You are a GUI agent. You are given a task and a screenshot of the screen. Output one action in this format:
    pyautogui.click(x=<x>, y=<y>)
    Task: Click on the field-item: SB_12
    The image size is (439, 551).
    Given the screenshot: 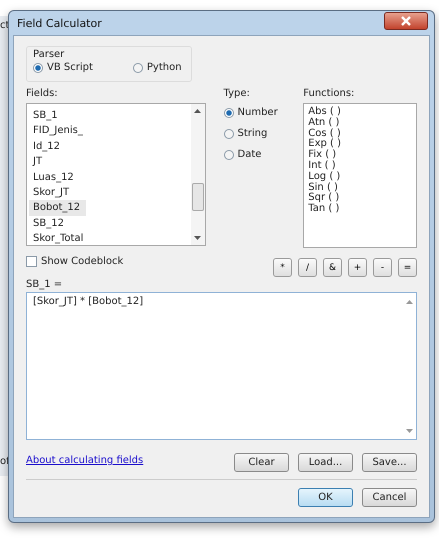 What is the action you would take?
    pyautogui.click(x=49, y=224)
    